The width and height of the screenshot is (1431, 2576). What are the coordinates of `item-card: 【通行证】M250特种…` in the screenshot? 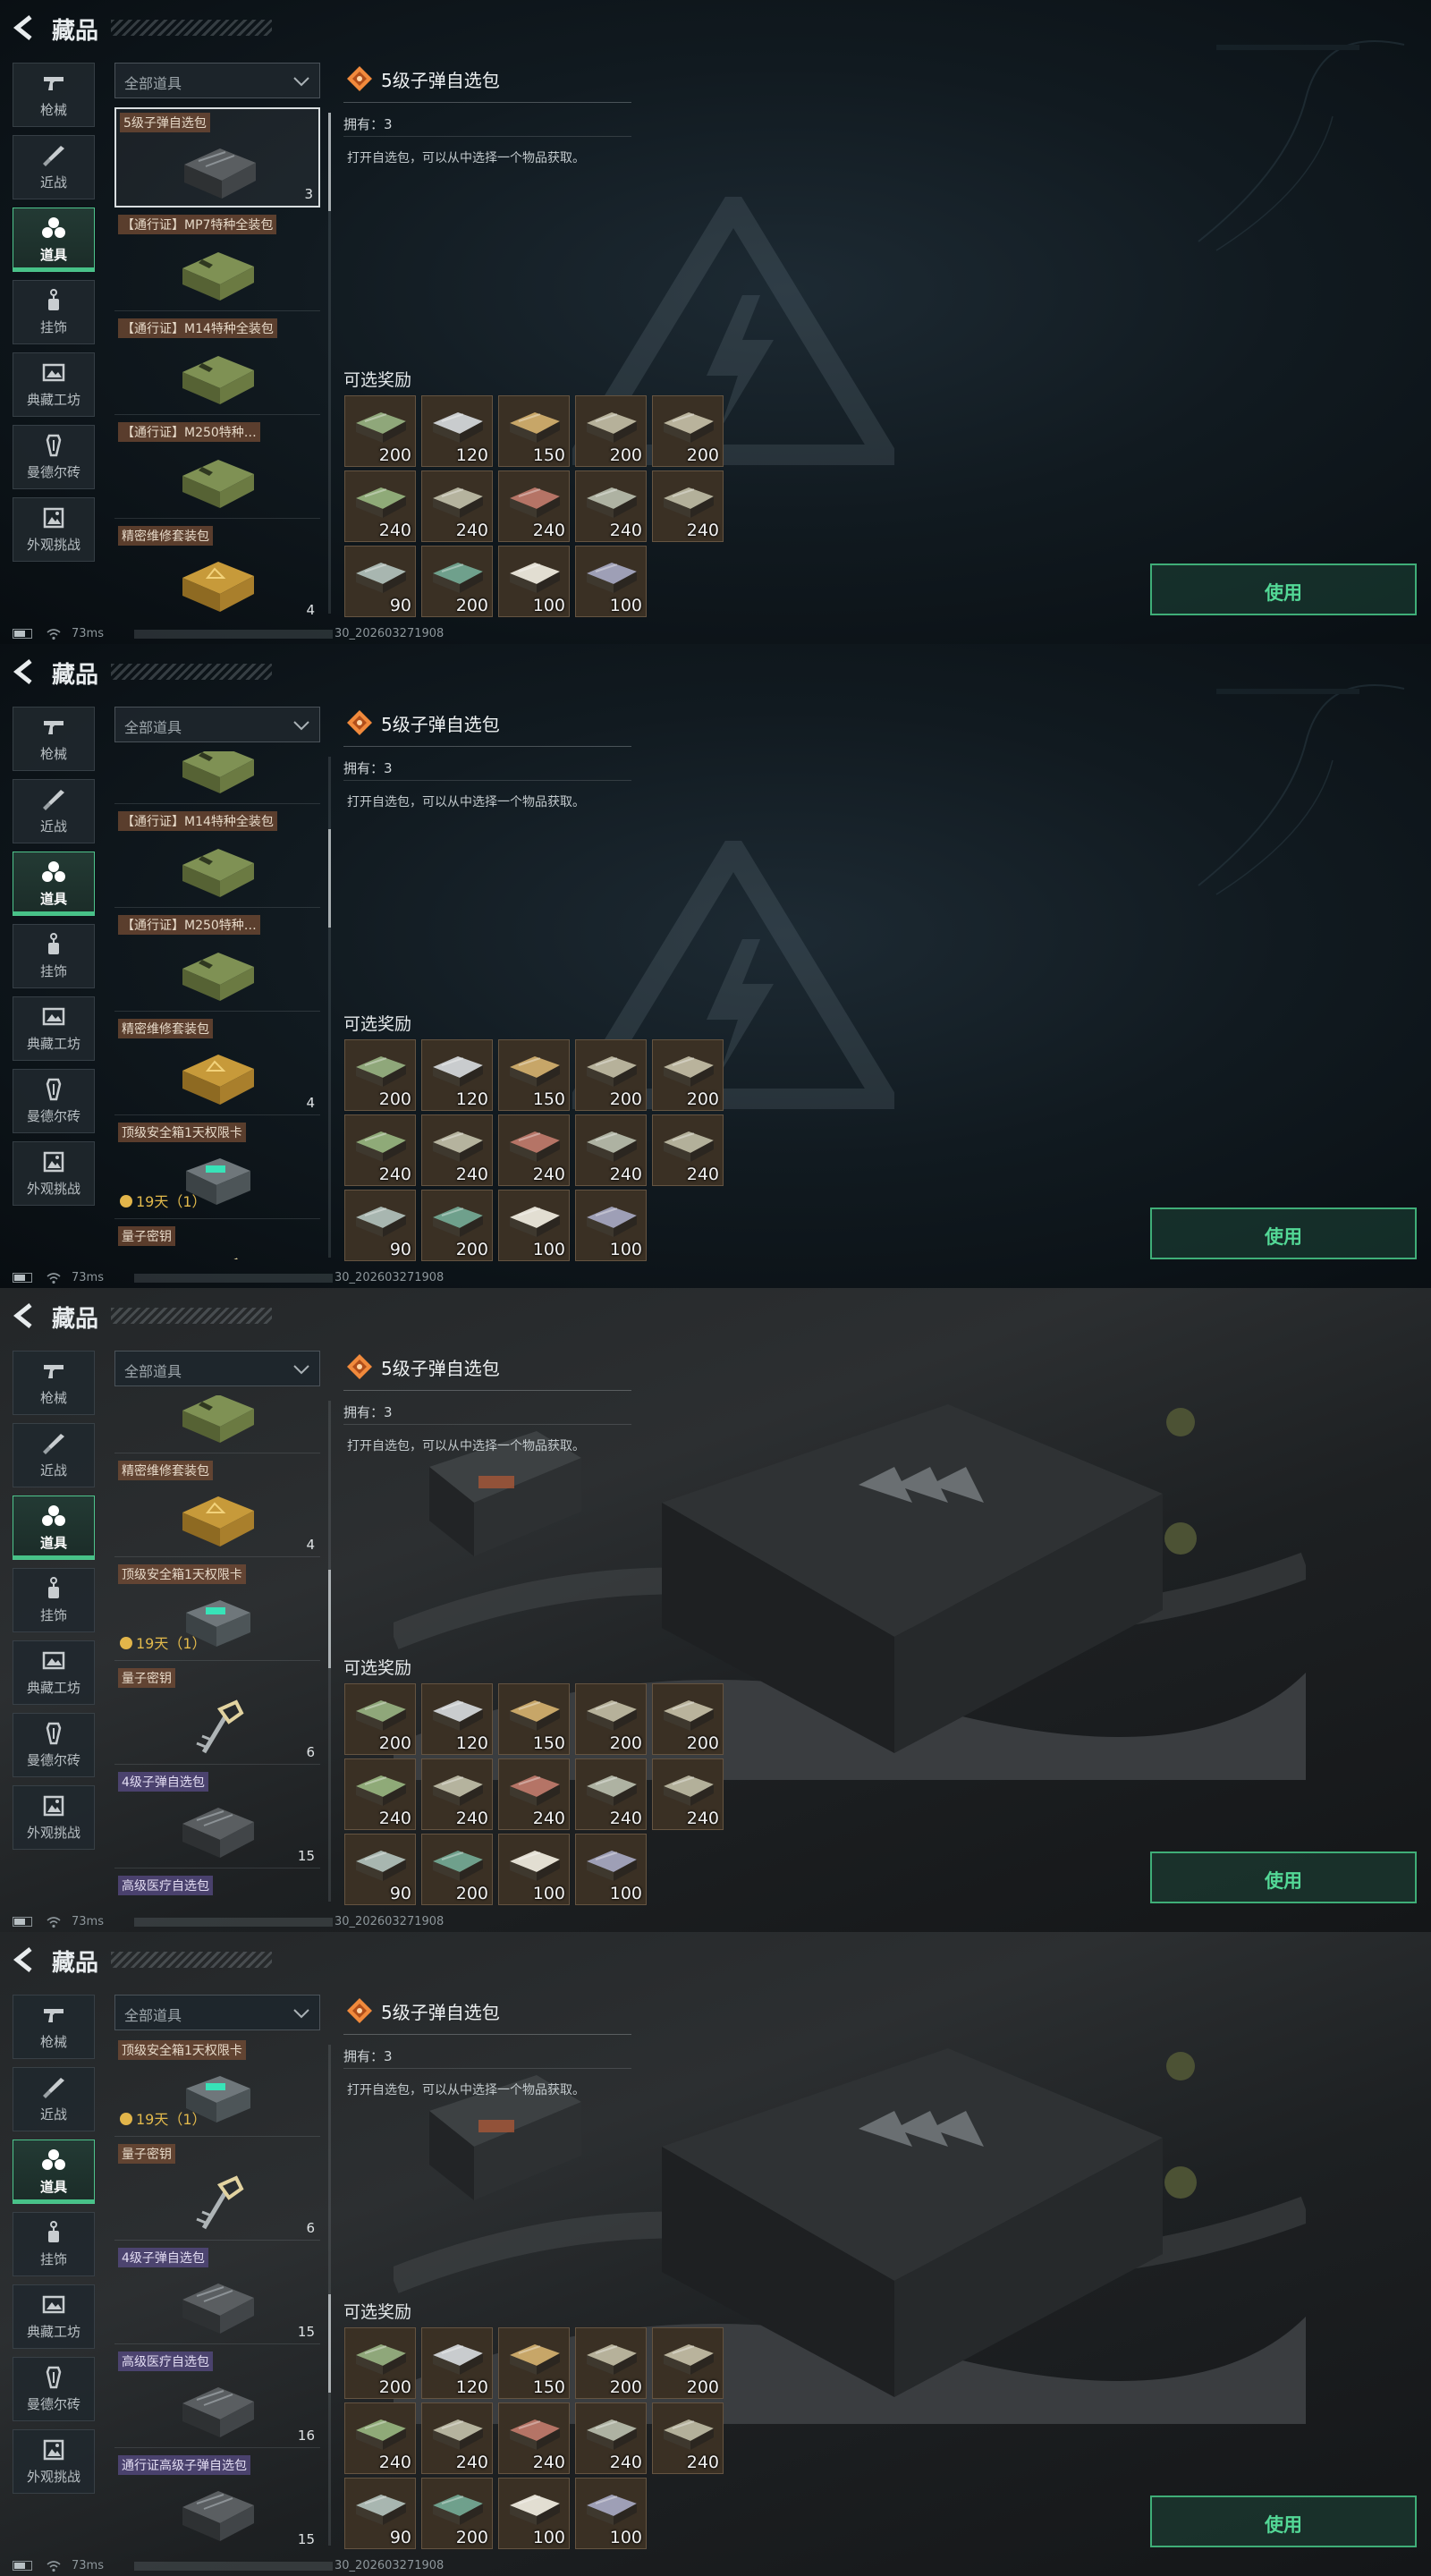 It's located at (217, 961).